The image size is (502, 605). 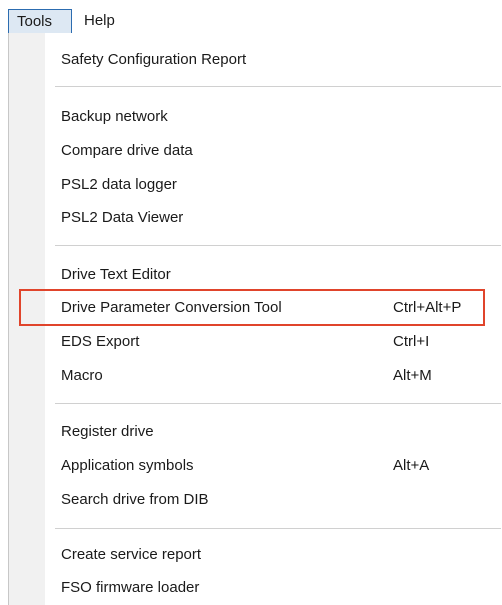 What do you see at coordinates (255, 555) in the screenshot?
I see `menu-item-create-service-report: Create service report` at bounding box center [255, 555].